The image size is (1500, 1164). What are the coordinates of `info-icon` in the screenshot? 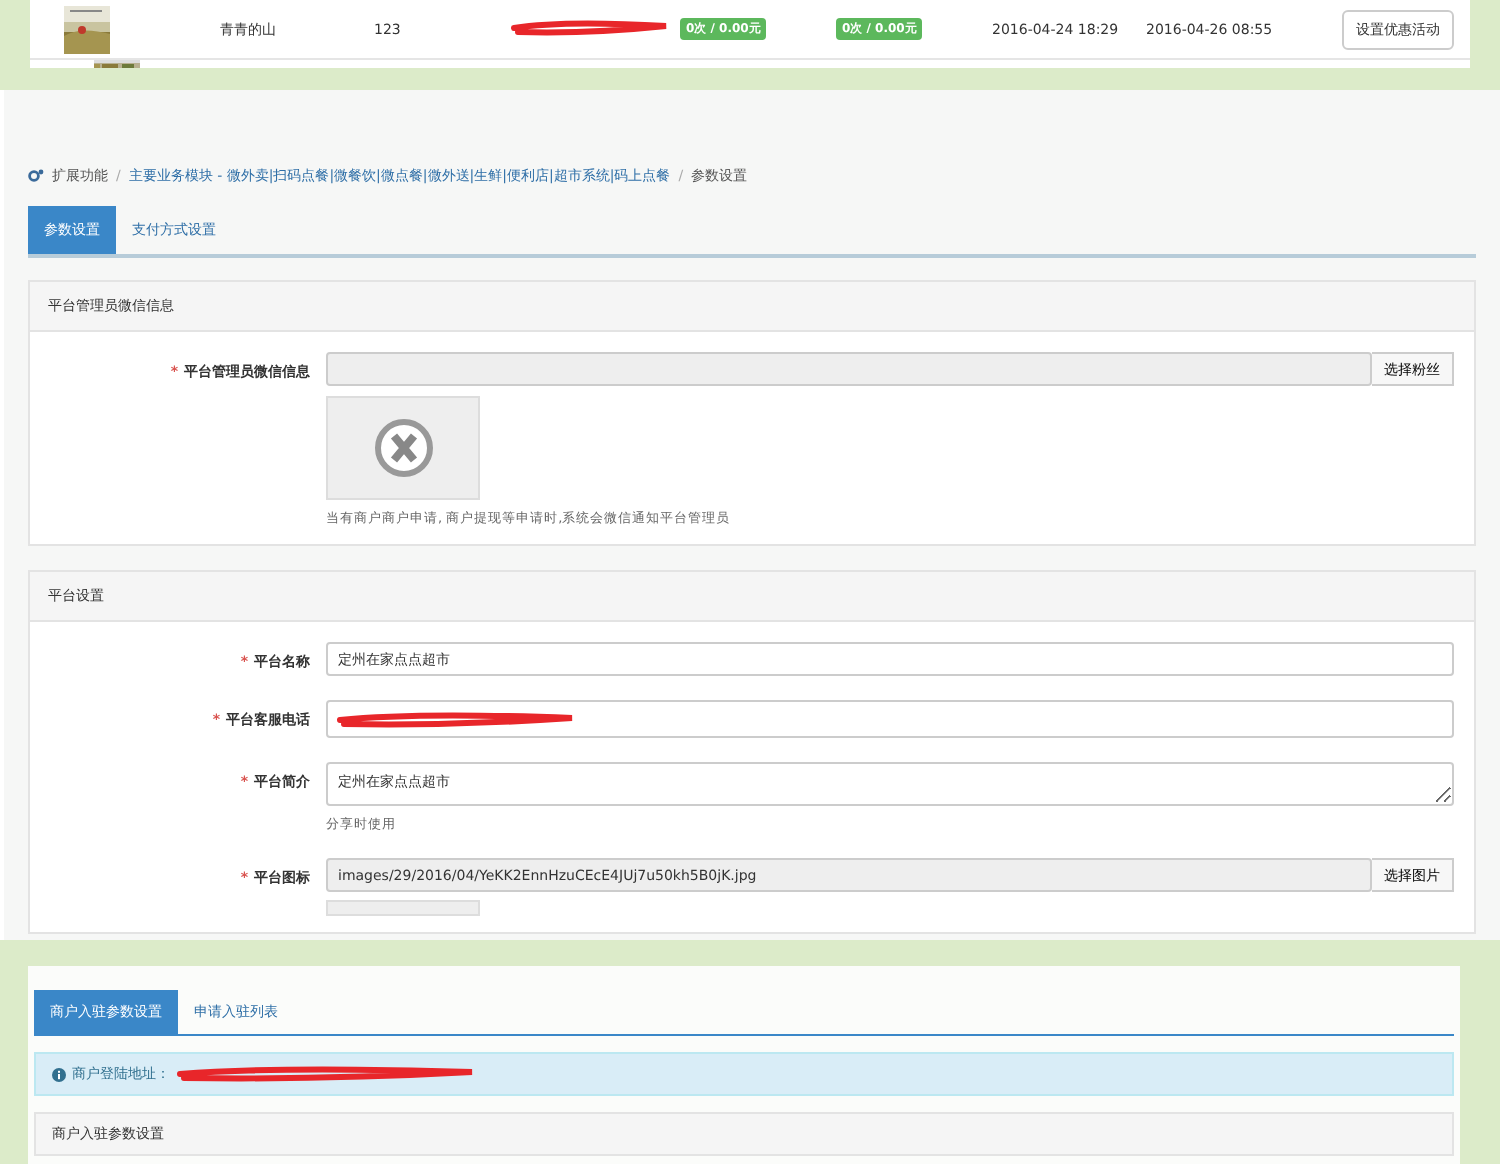 It's located at (59, 1074).